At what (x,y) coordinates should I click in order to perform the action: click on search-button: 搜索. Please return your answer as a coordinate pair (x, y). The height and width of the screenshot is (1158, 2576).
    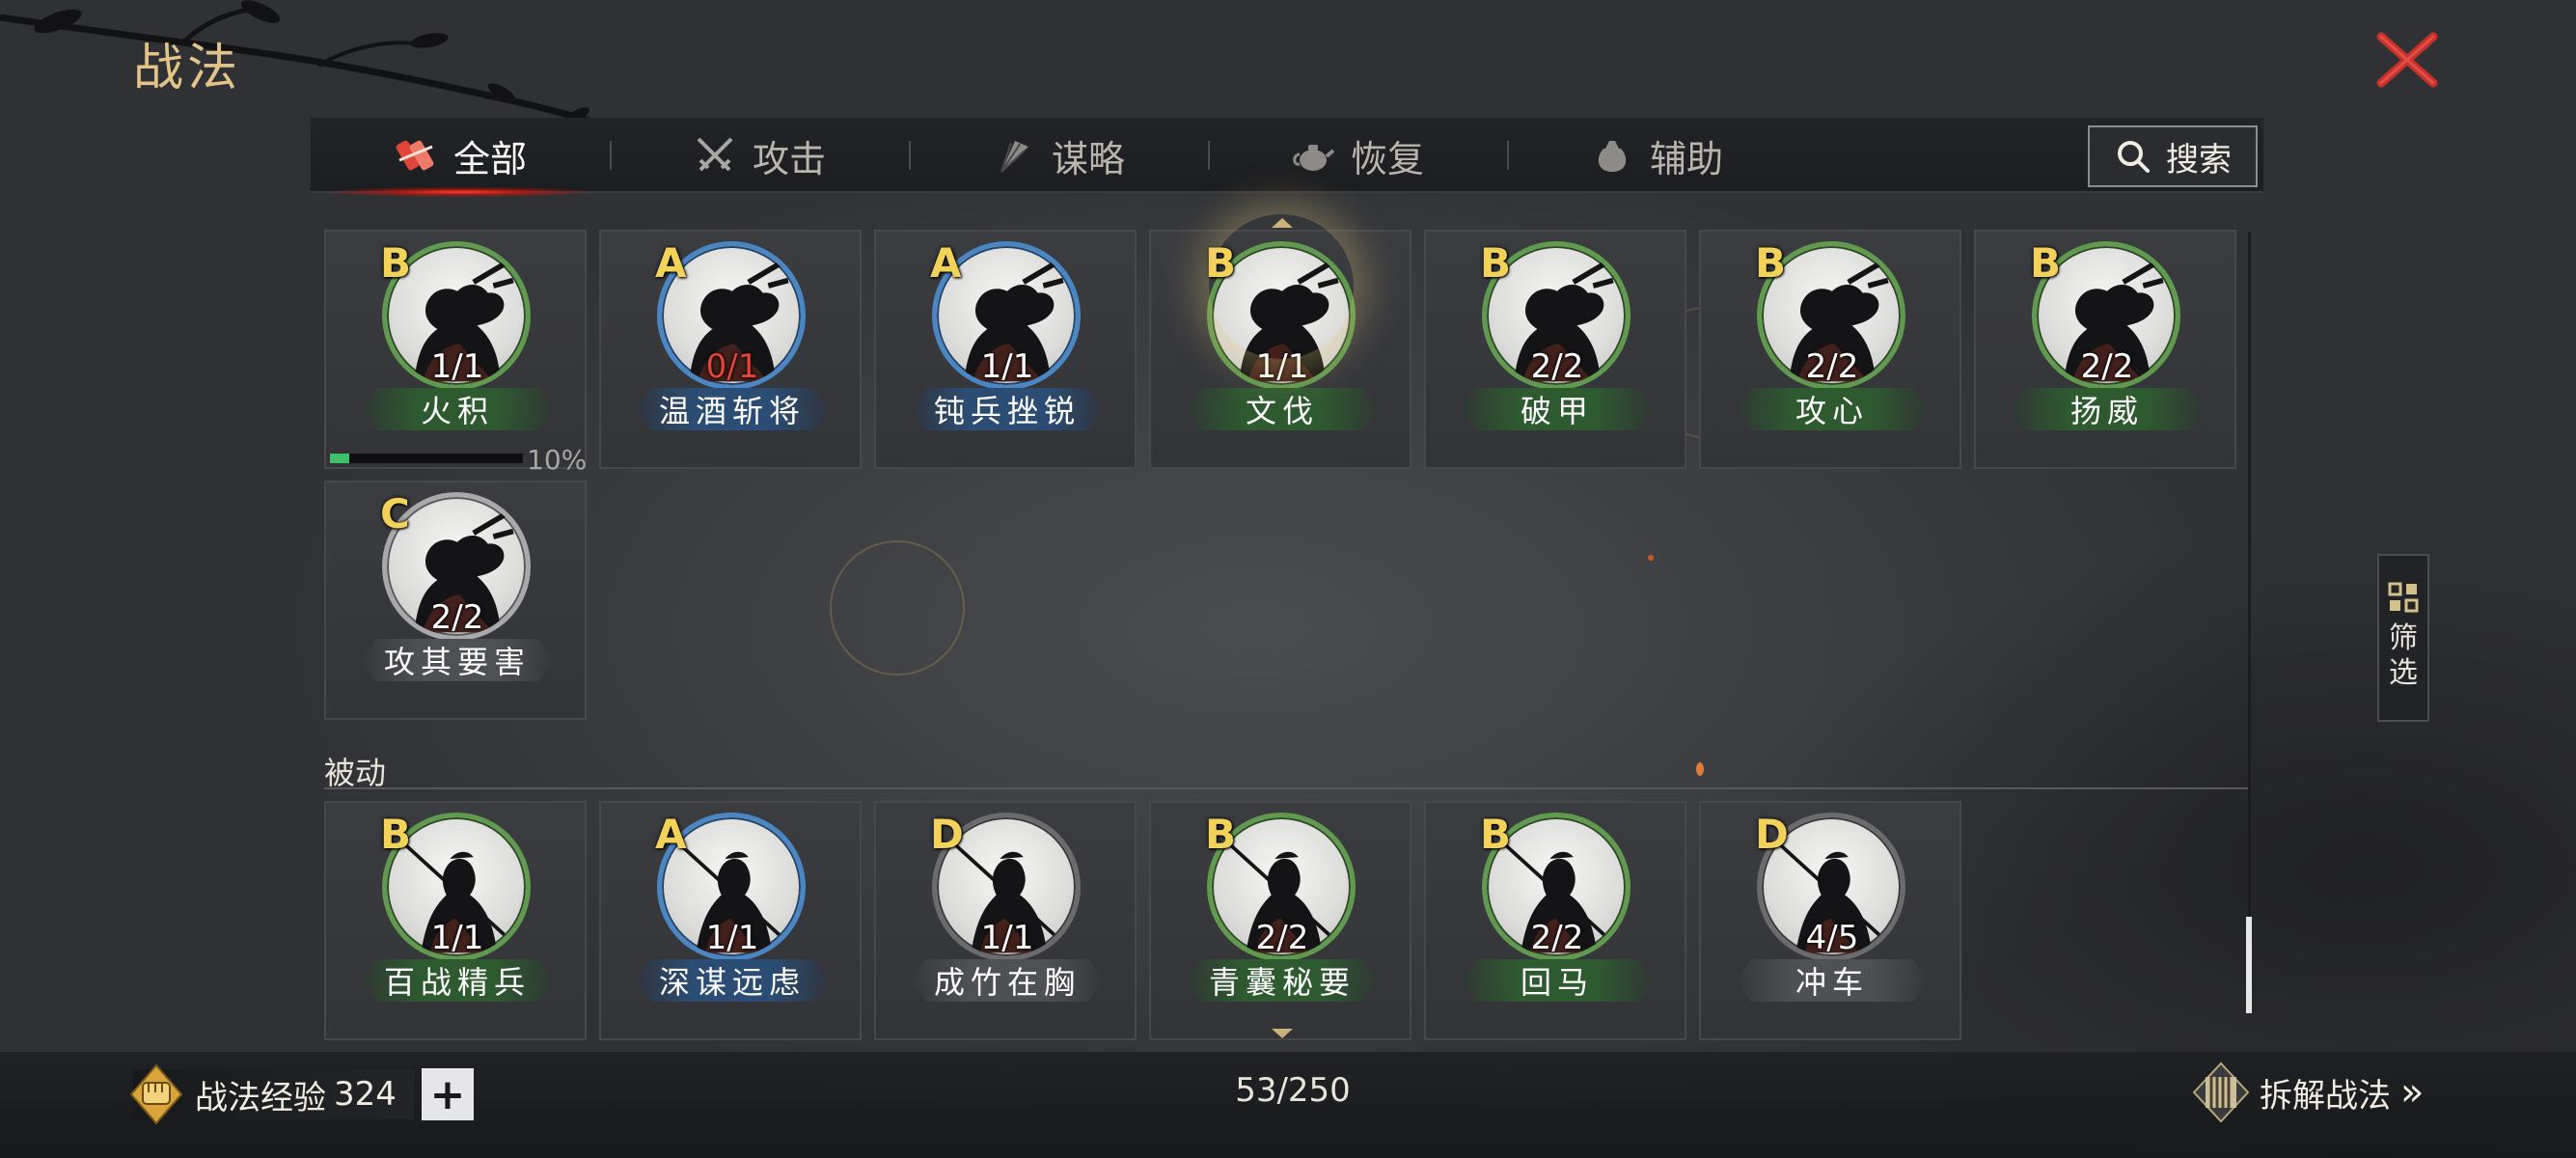
    Looking at the image, I should click on (2173, 156).